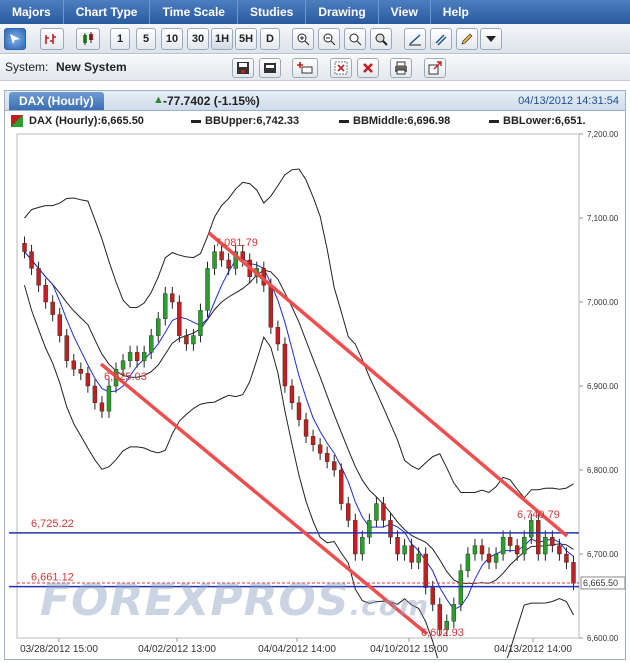  Describe the element at coordinates (27, 67) in the screenshot. I see `system-label: System:` at that location.